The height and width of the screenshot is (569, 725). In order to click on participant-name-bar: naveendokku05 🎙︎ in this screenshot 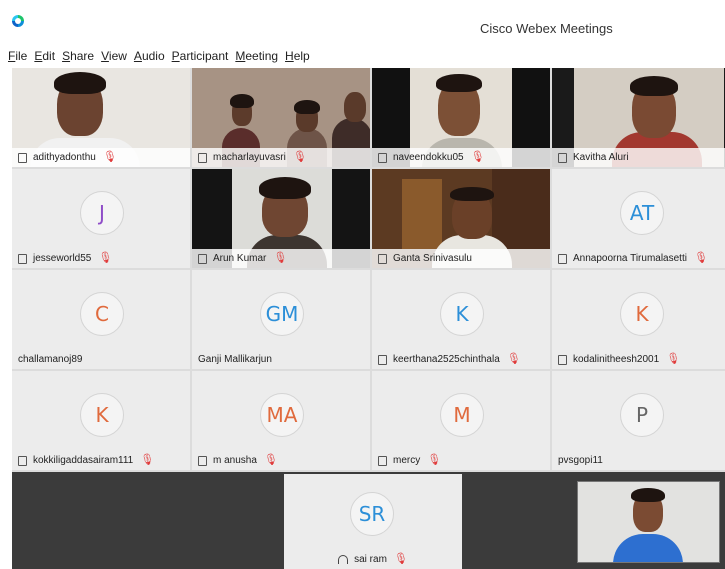, I will do `click(461, 157)`.